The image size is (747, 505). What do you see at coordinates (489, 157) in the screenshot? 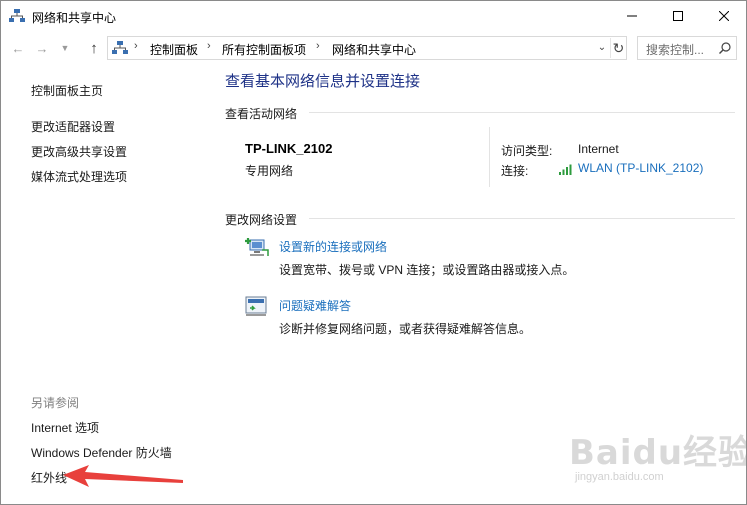
I see `network-info-divider` at bounding box center [489, 157].